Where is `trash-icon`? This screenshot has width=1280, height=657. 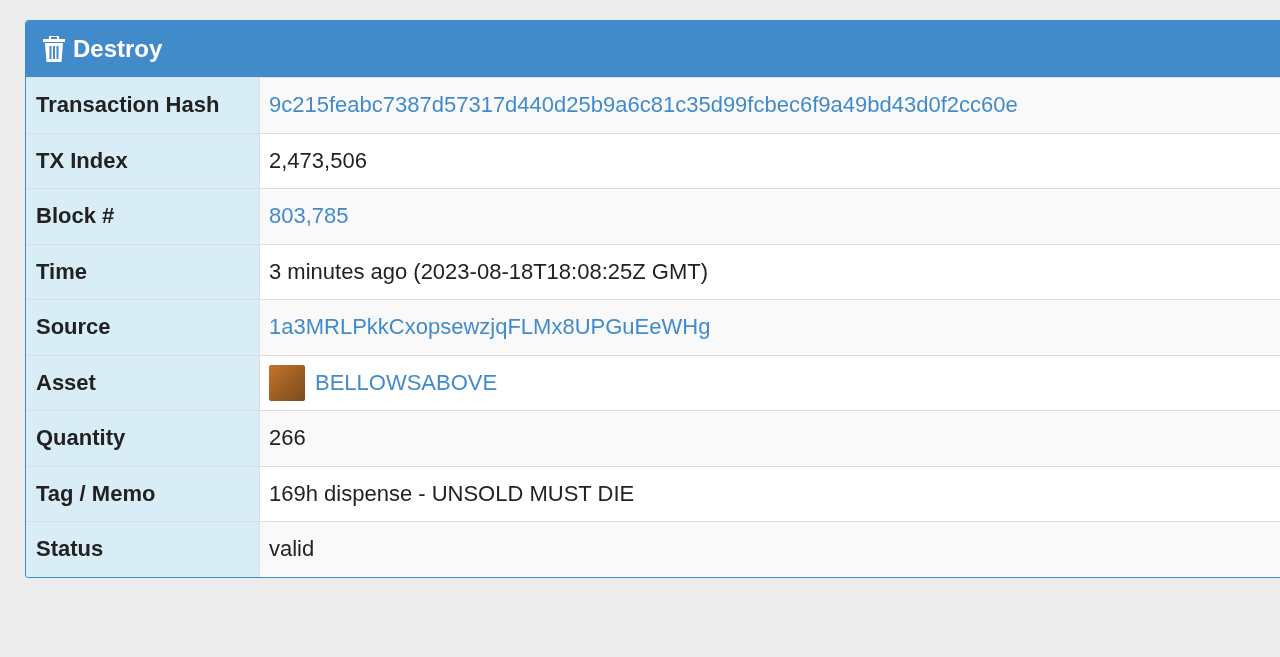
trash-icon is located at coordinates (54, 49).